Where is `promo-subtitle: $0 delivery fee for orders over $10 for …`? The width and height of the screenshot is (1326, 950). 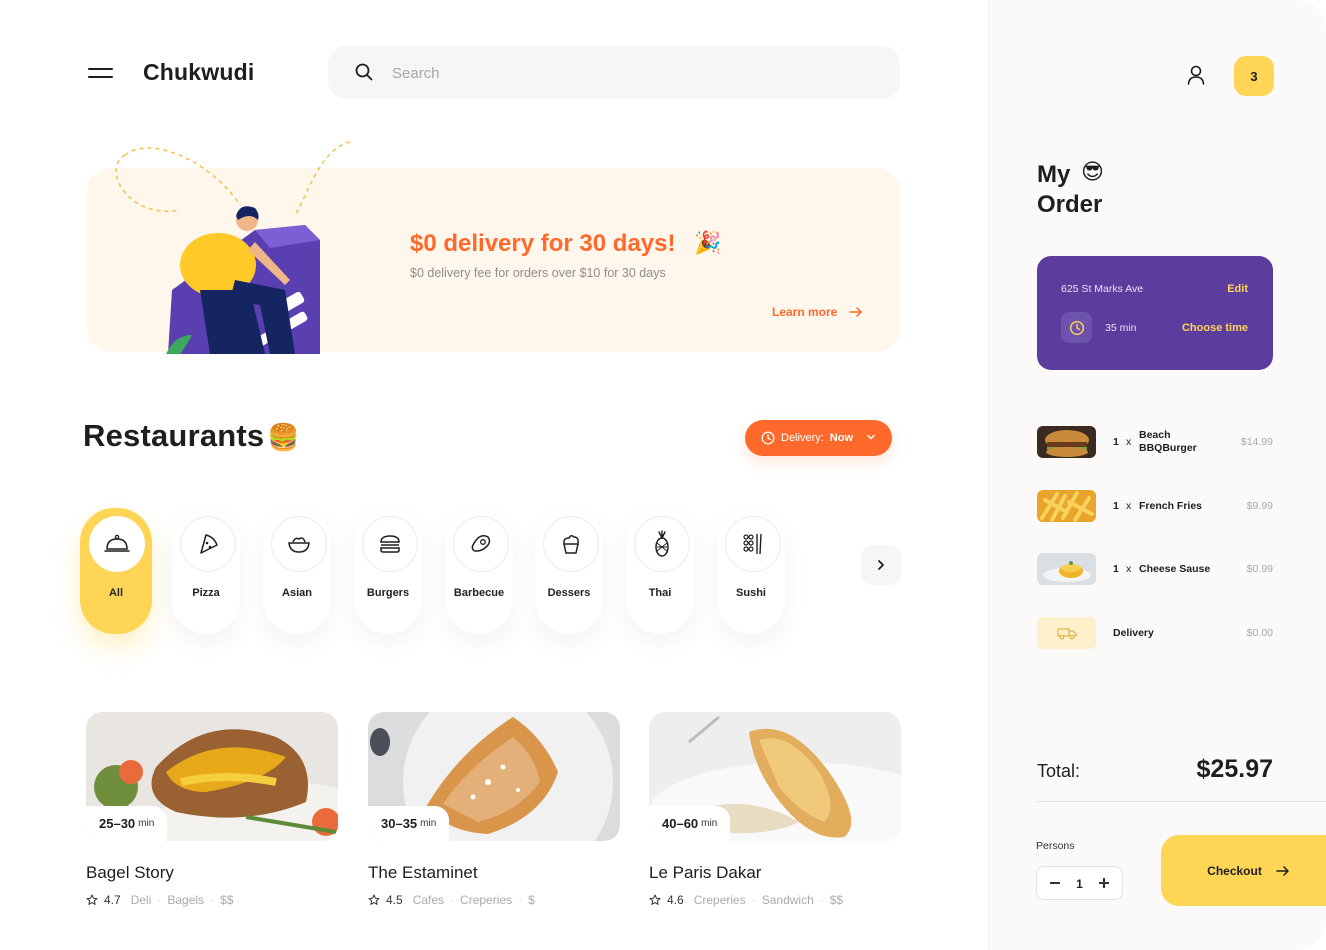
promo-subtitle: $0 delivery fee for orders over $10 for … is located at coordinates (538, 273).